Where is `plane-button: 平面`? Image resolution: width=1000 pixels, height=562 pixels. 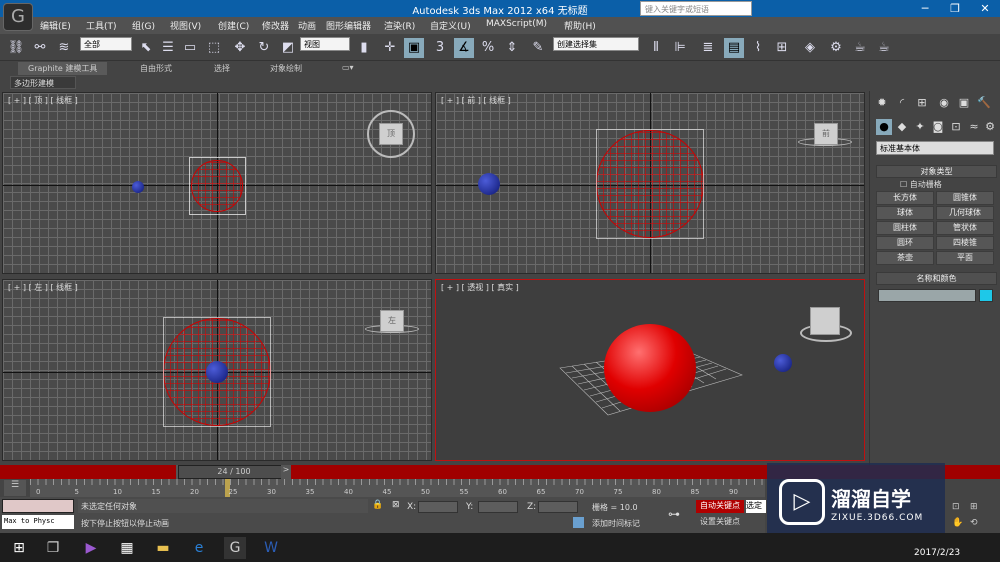
plane-button: 平面 is located at coordinates (965, 258).